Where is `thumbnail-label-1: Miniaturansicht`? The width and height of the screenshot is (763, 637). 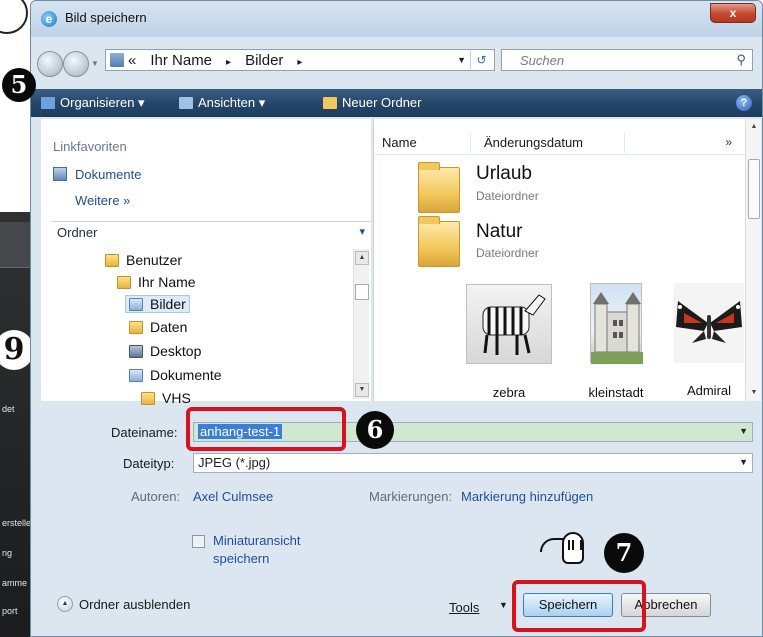 thumbnail-label-1: Miniaturansicht is located at coordinates (256, 540).